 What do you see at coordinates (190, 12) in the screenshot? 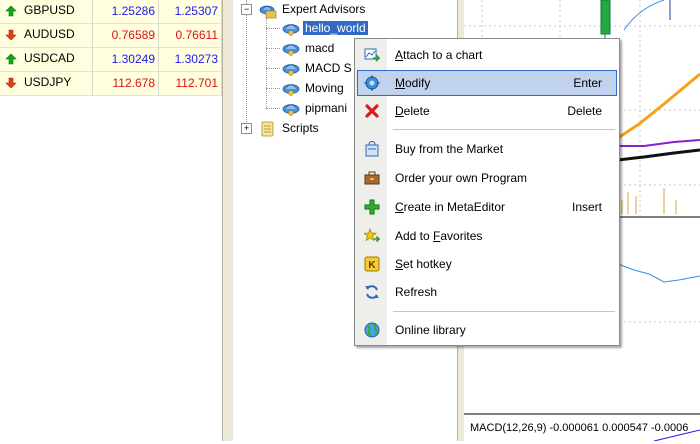
I see `ask-price: 1.25307` at bounding box center [190, 12].